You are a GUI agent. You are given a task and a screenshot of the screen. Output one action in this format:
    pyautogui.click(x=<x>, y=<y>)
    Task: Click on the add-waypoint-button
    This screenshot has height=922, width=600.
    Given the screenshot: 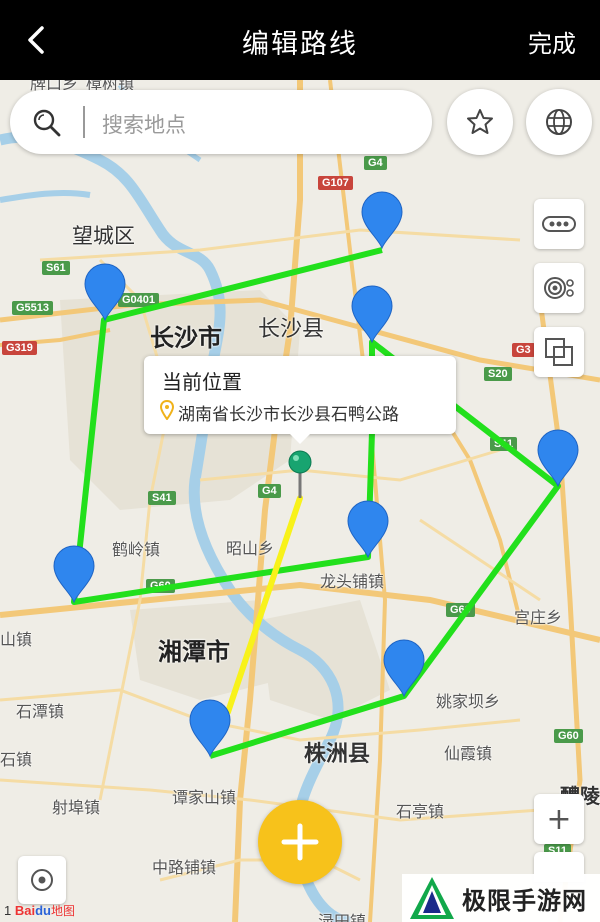 What is the action you would take?
    pyautogui.click(x=300, y=842)
    